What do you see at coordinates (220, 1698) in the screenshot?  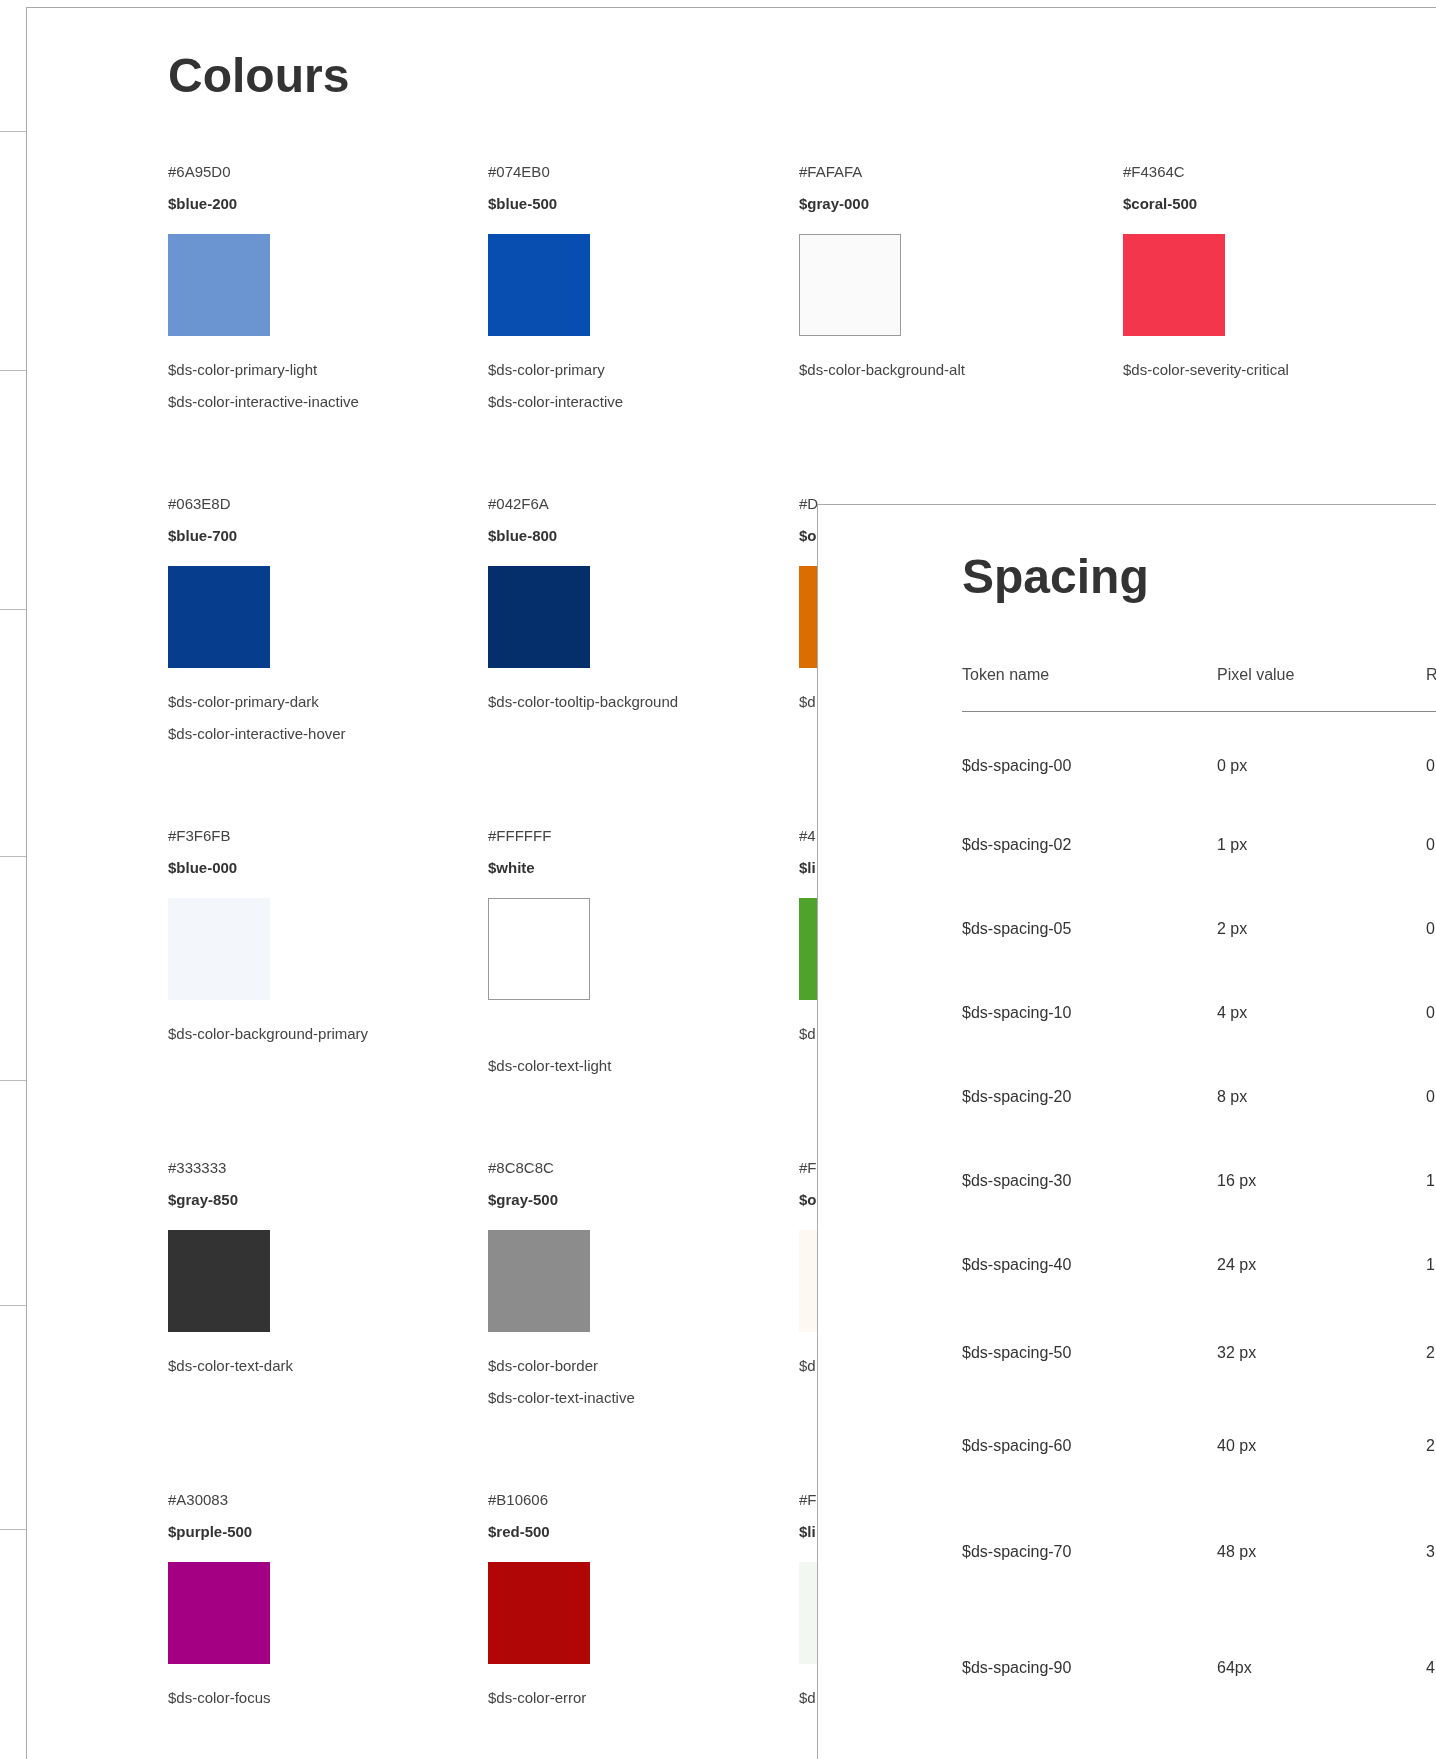 I see `token-name: $ds-color-focus` at bounding box center [220, 1698].